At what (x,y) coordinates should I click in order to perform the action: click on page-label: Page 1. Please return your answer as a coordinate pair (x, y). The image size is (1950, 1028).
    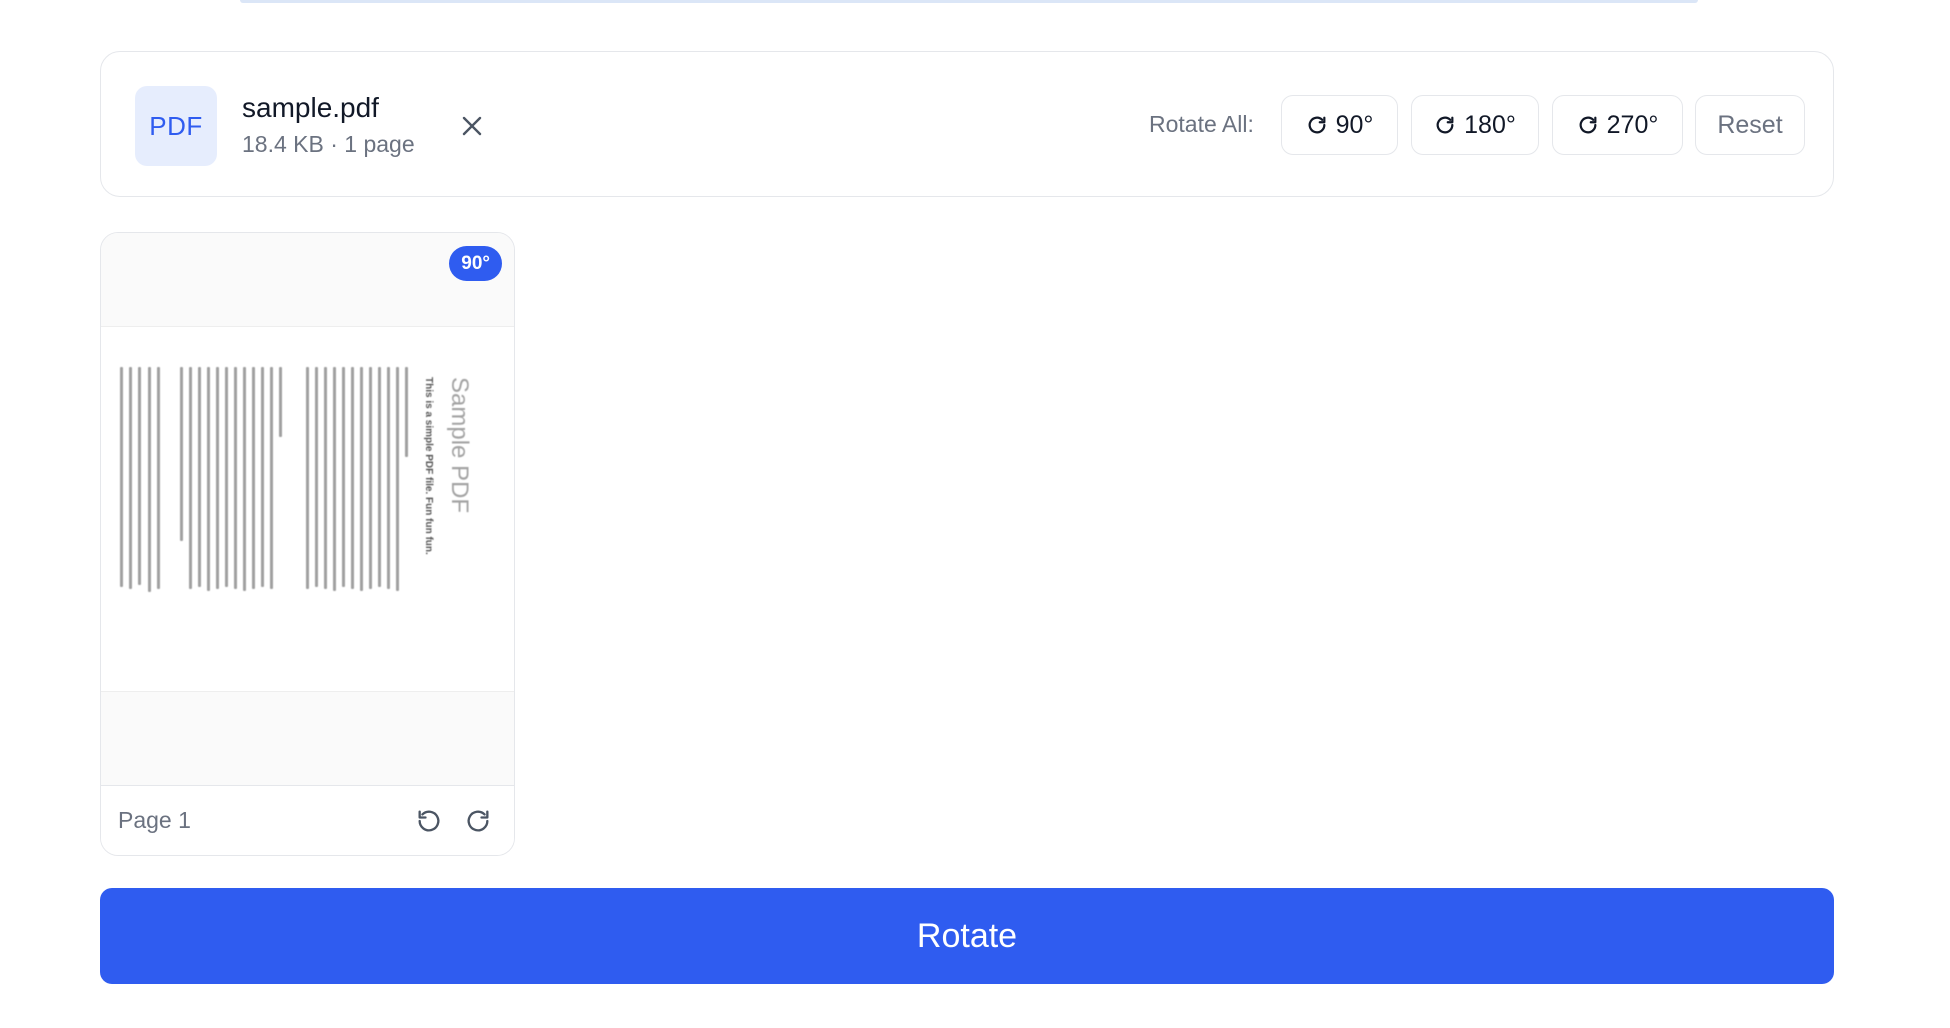
    Looking at the image, I should click on (154, 820).